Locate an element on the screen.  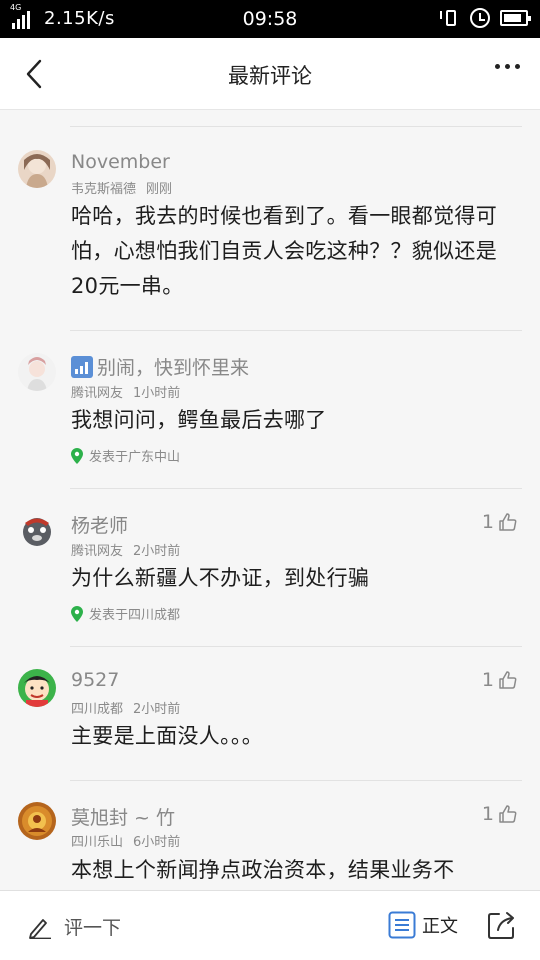
article-button: 正文 is located at coordinates (423, 925).